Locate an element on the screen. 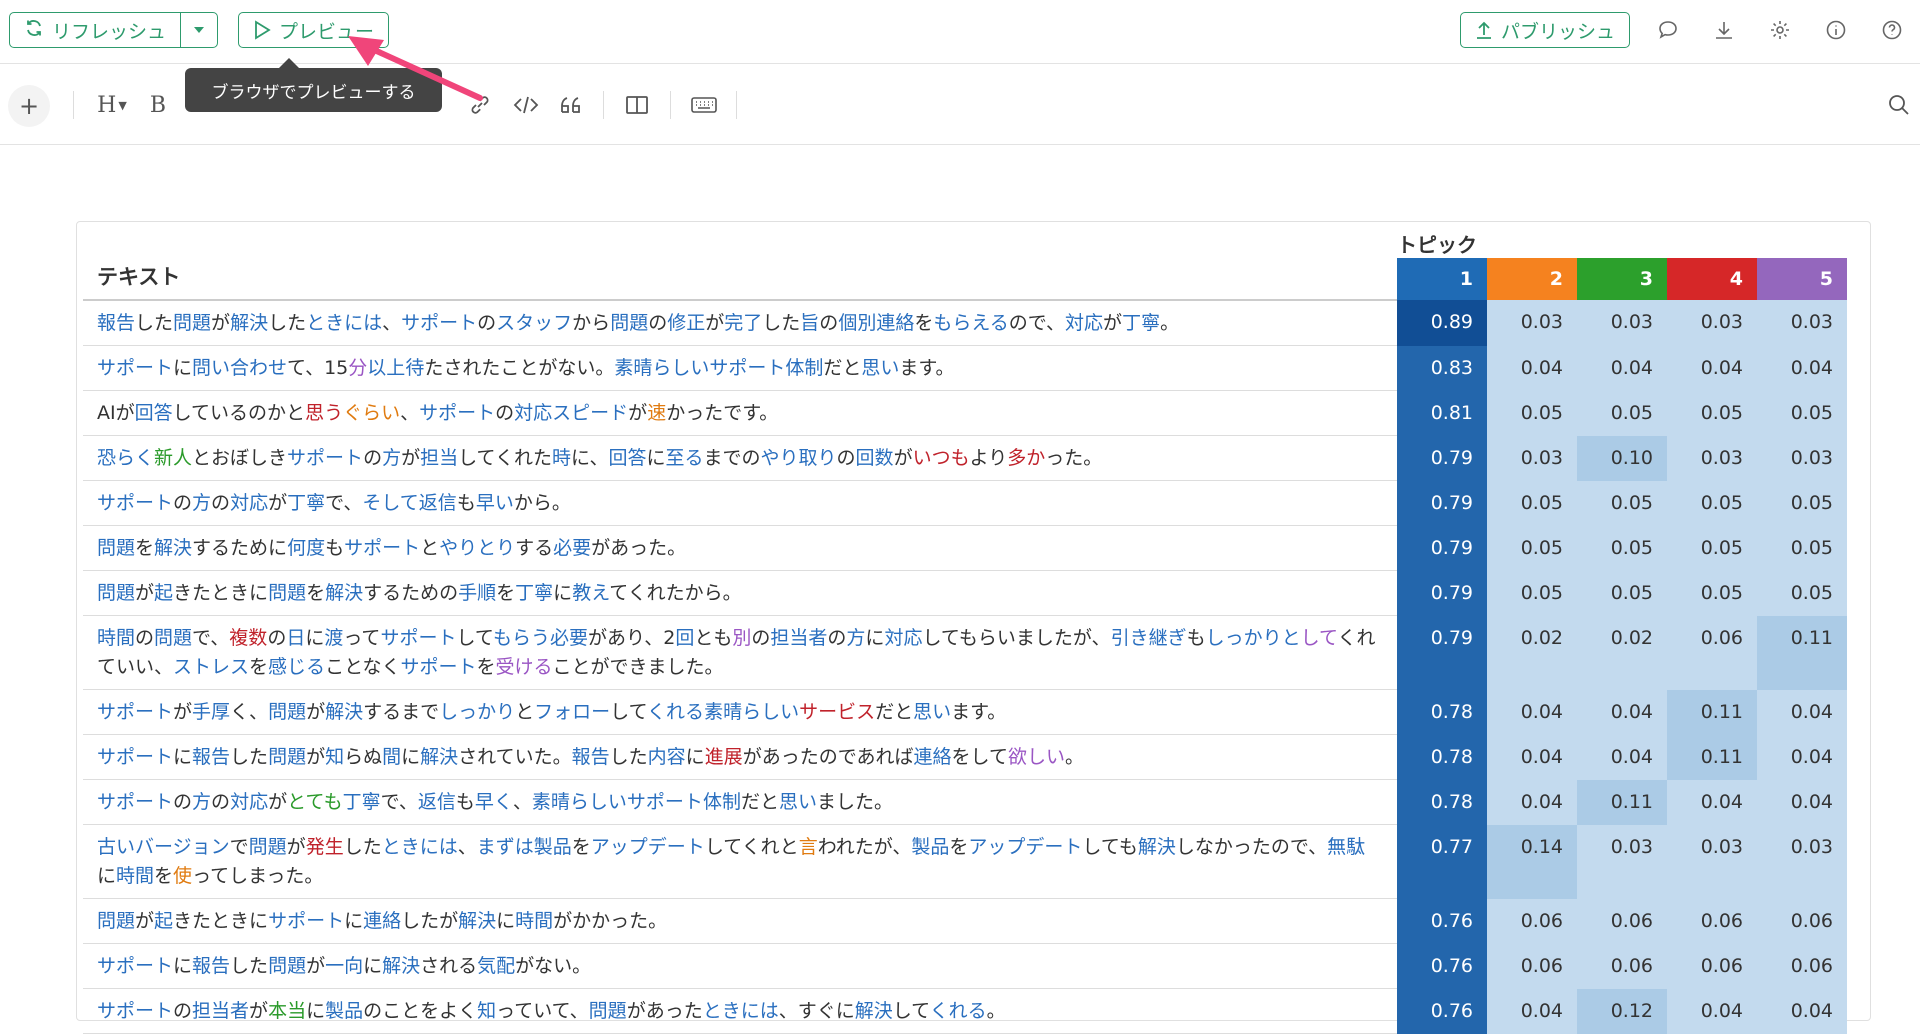  text-segment: 一向 is located at coordinates (344, 966).